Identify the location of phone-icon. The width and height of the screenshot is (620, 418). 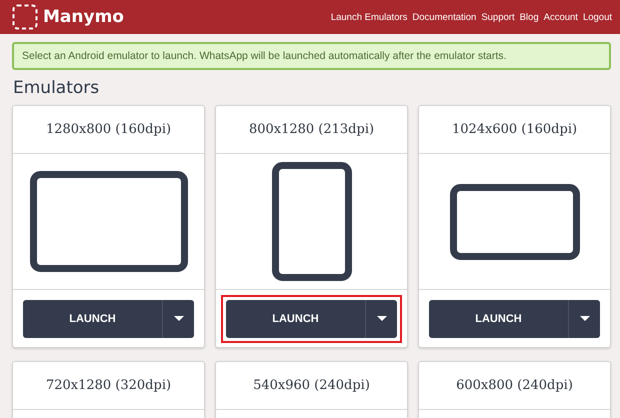
(312, 221).